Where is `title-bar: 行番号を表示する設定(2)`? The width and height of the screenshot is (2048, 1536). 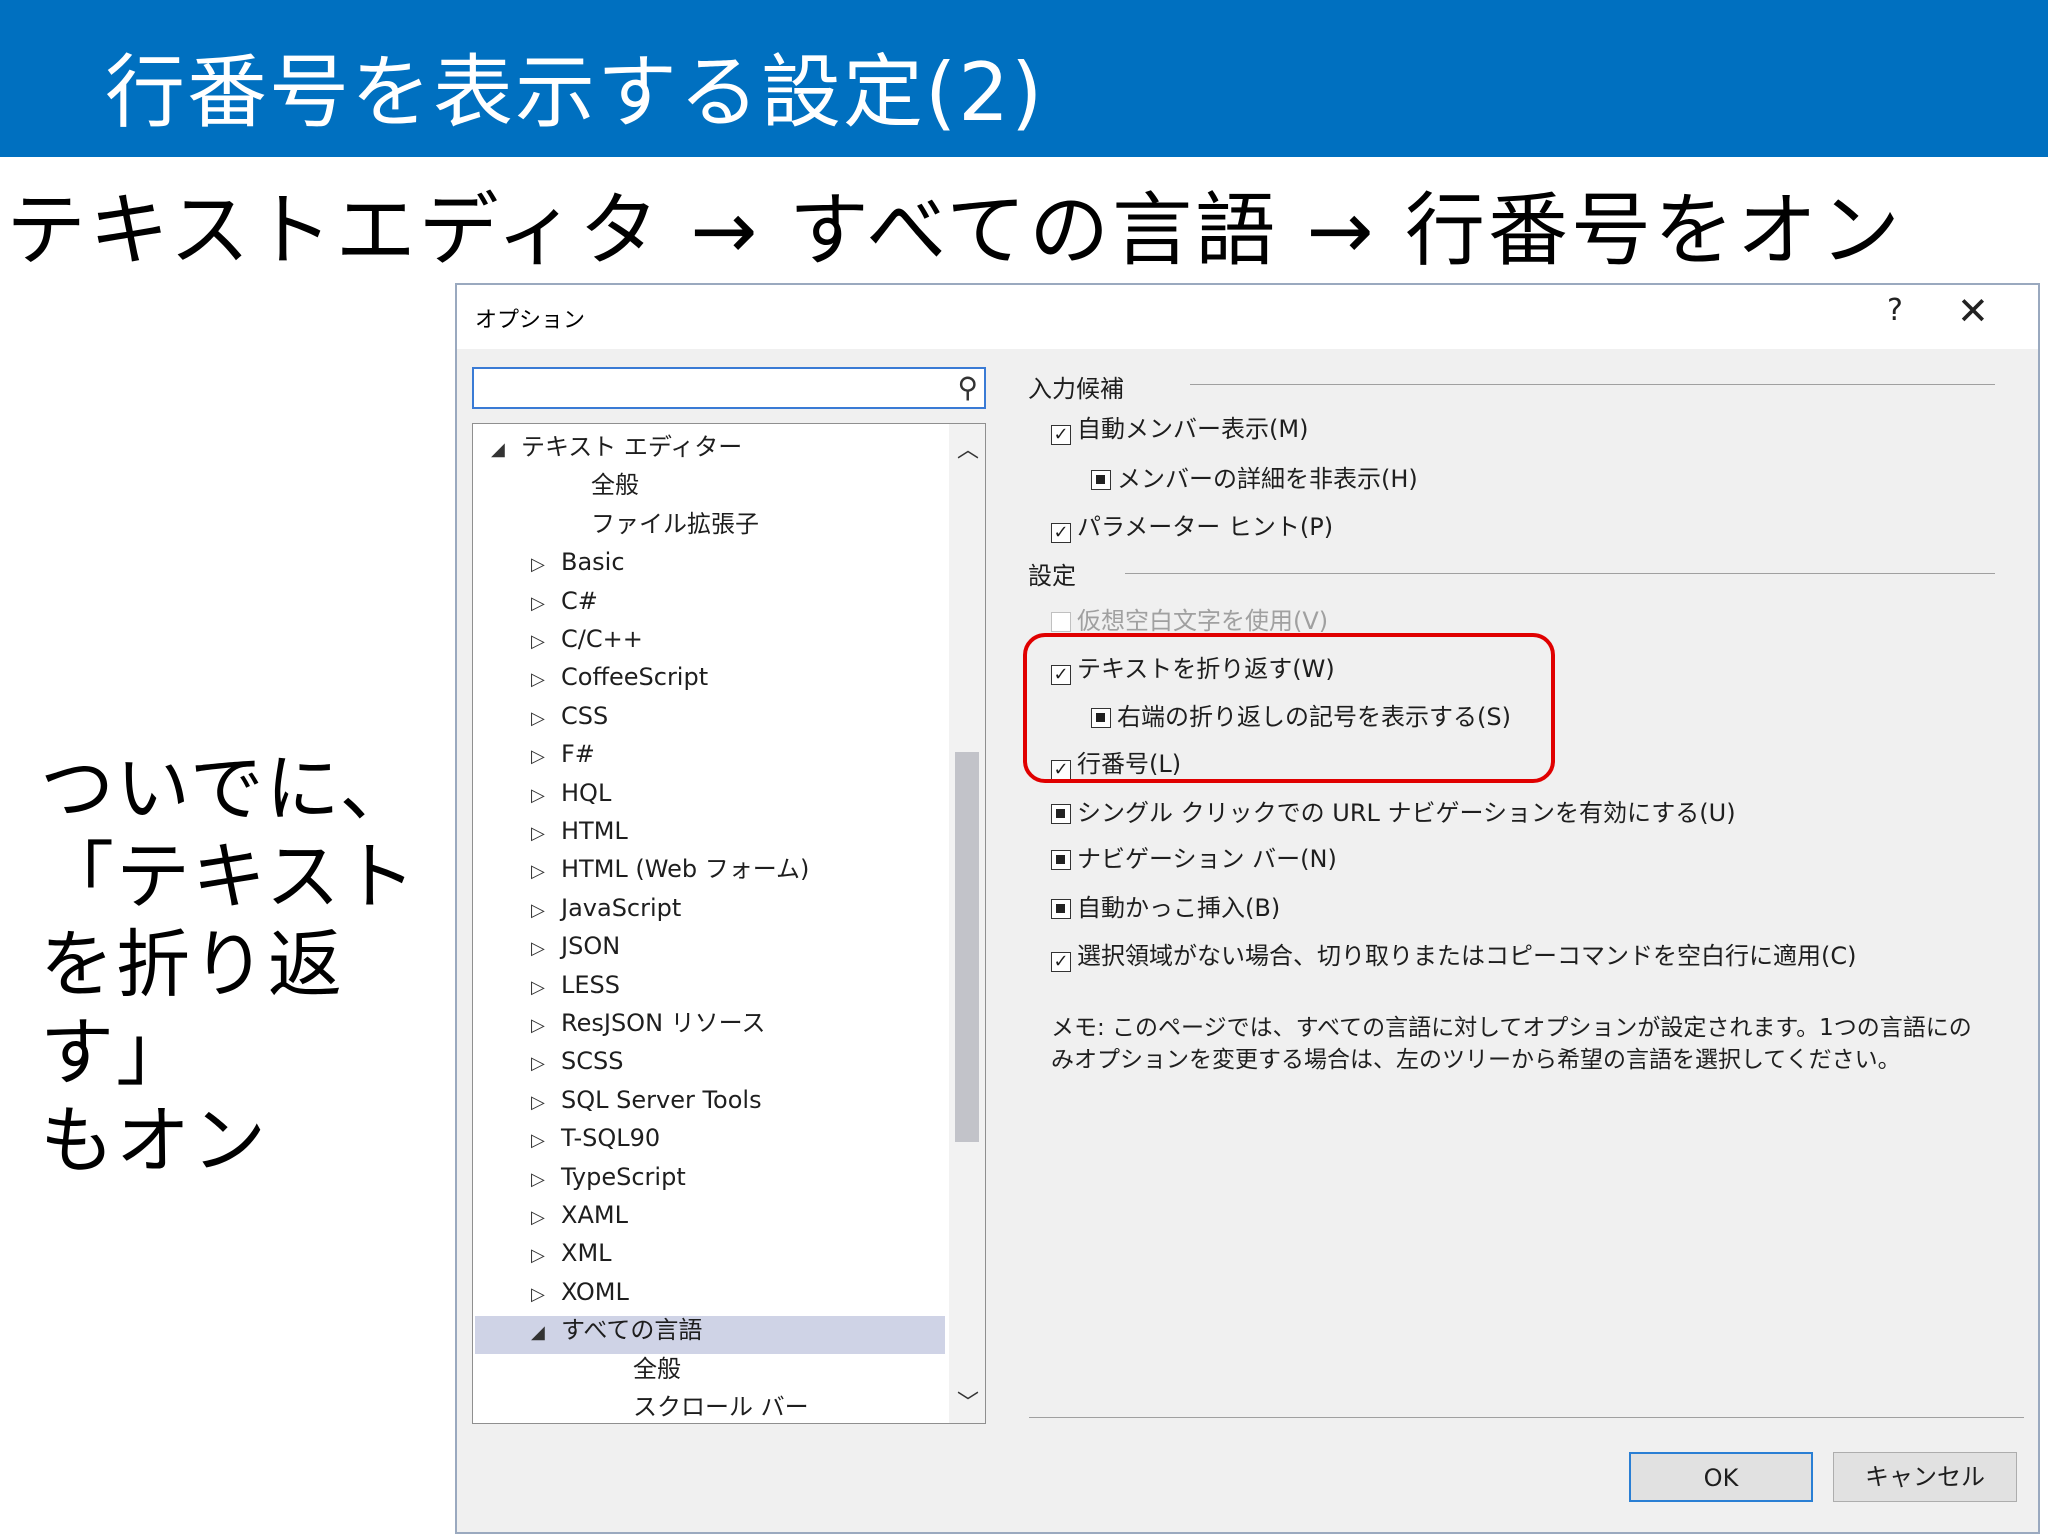
title-bar: 行番号を表示する設定(2) is located at coordinates (1024, 78).